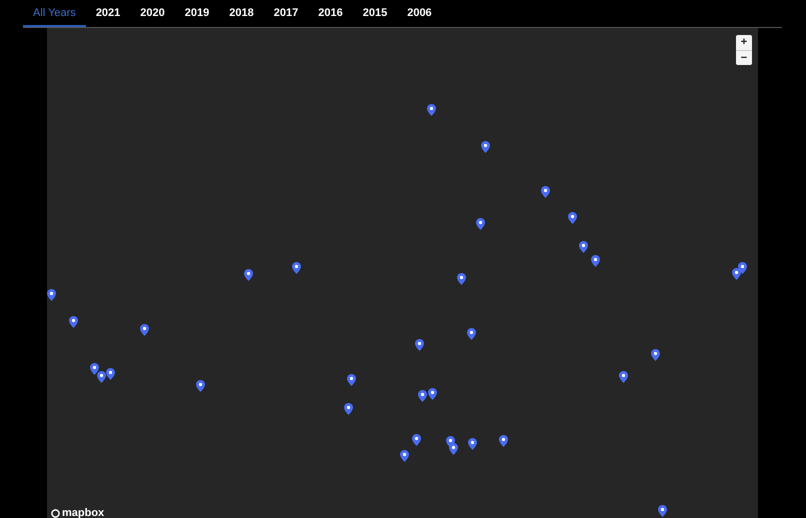  I want to click on year-tab: 2020, so click(152, 13).